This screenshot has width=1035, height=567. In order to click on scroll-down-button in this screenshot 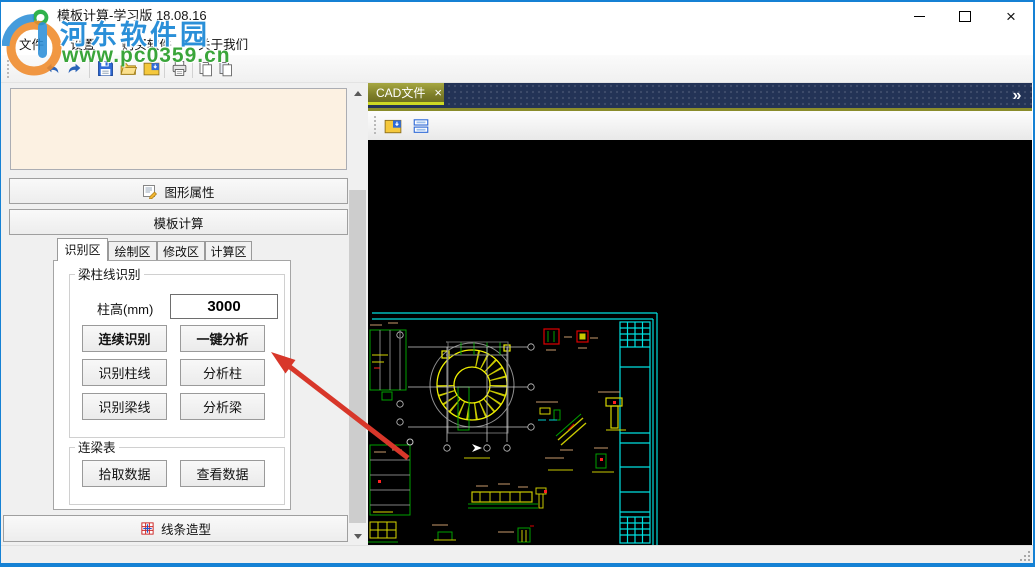, I will do `click(357, 536)`.